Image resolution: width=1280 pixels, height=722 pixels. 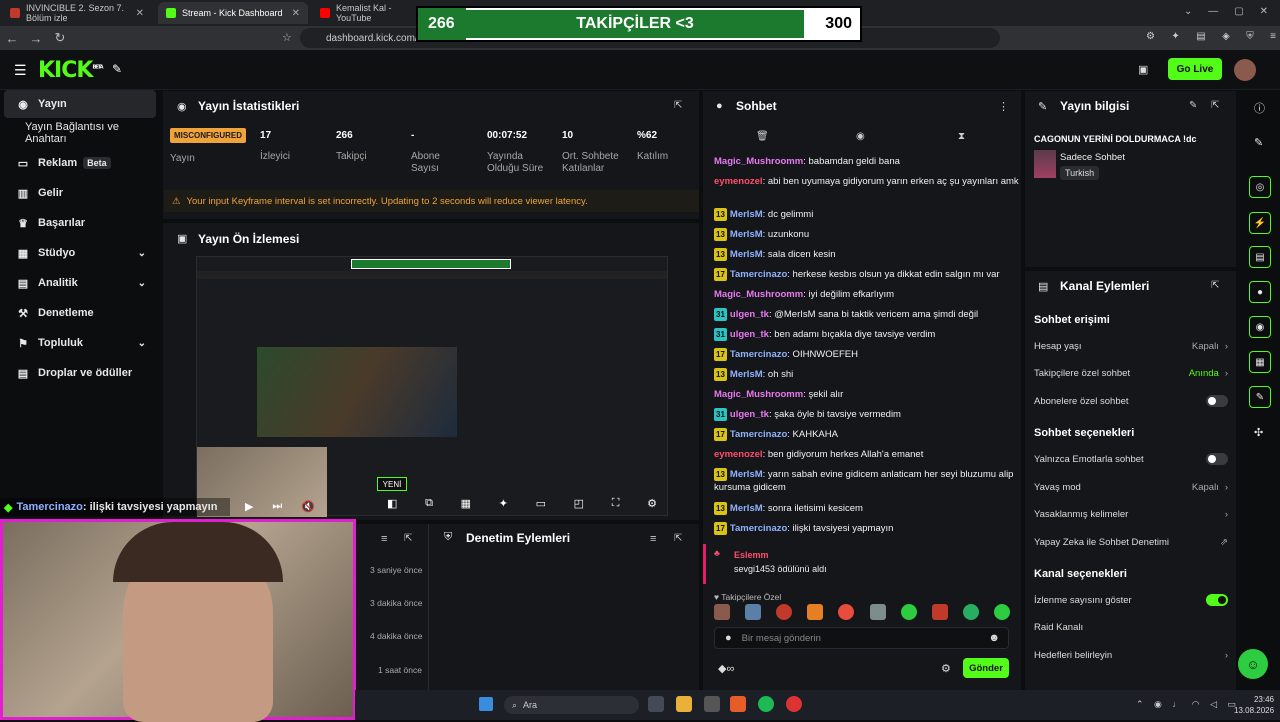 I want to click on volume-icon: ◁, so click(x=1213, y=704).